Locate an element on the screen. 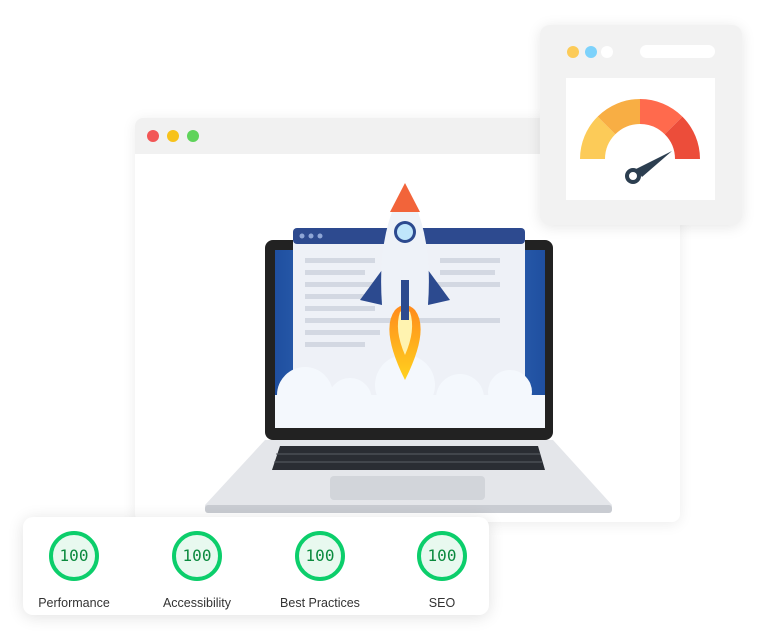 The width and height of the screenshot is (768, 640). gauge-panel is located at coordinates (640, 139).